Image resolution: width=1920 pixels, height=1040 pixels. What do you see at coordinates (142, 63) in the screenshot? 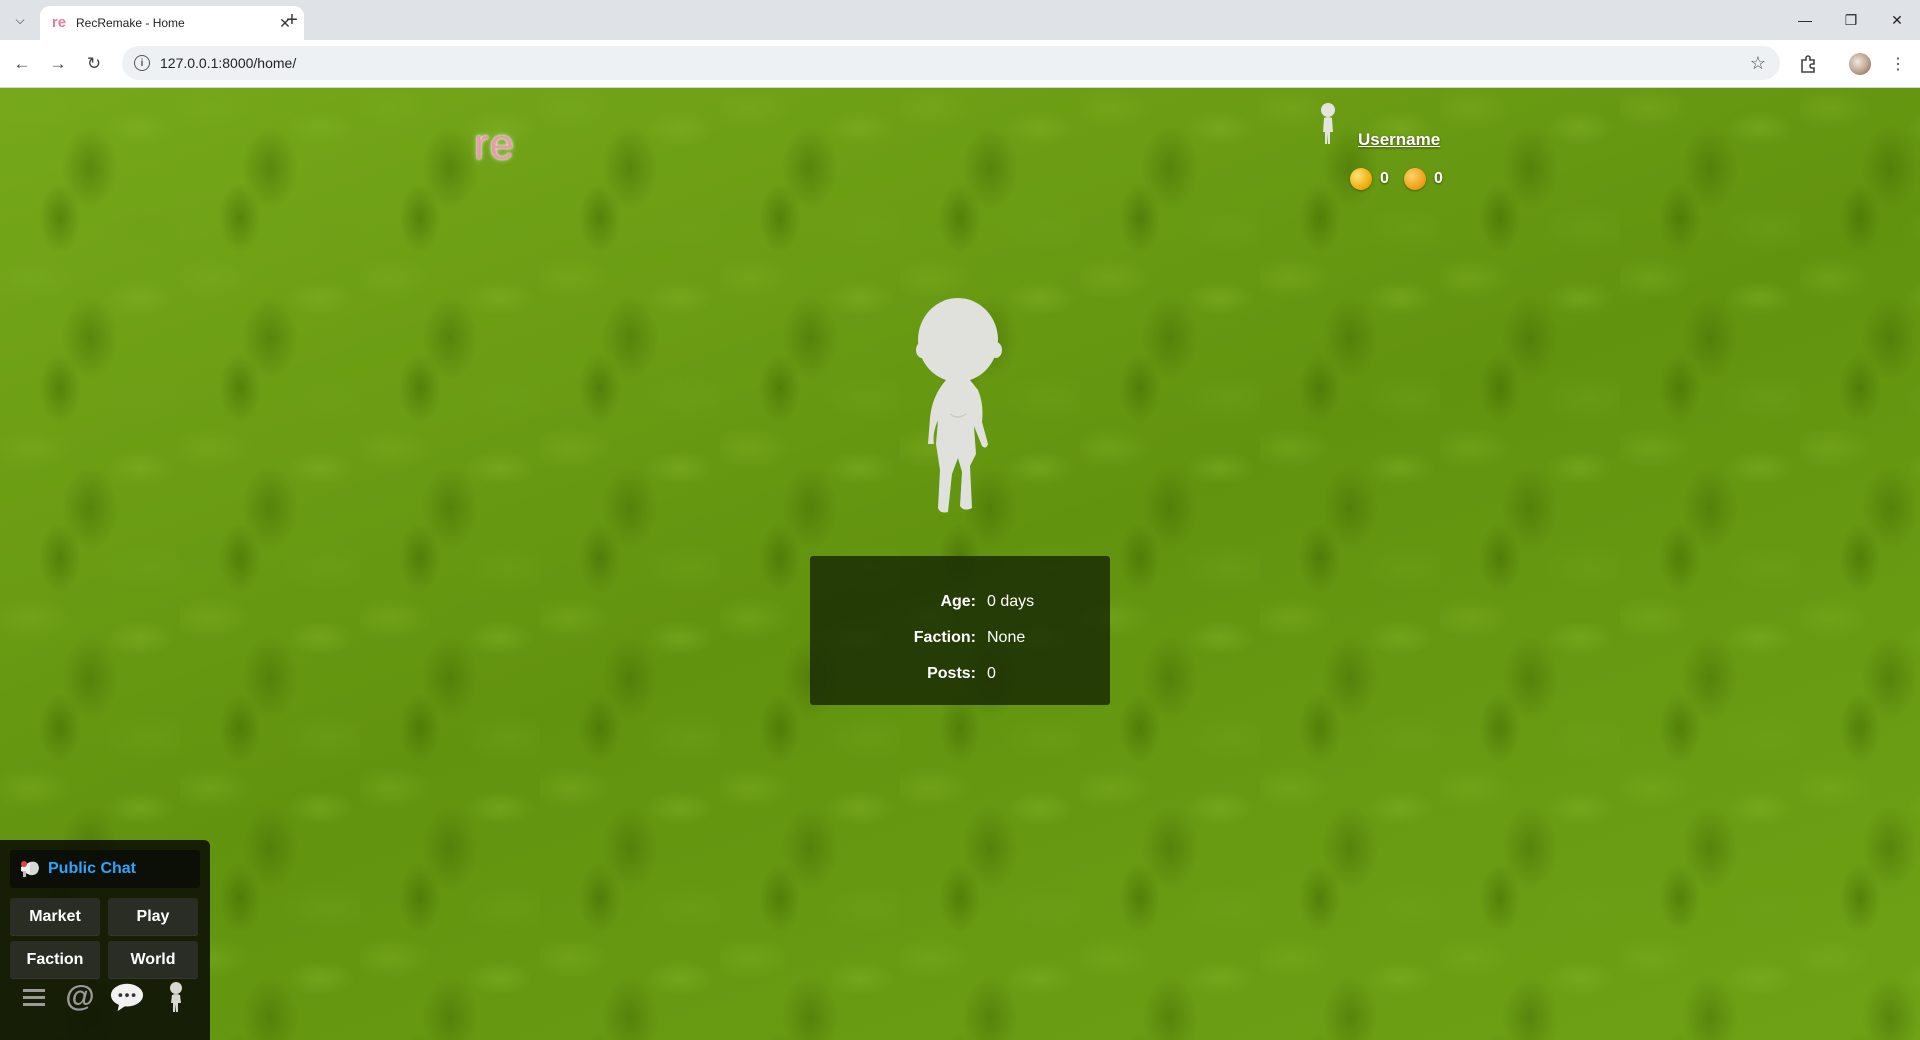
I see `site-info-icon: i` at bounding box center [142, 63].